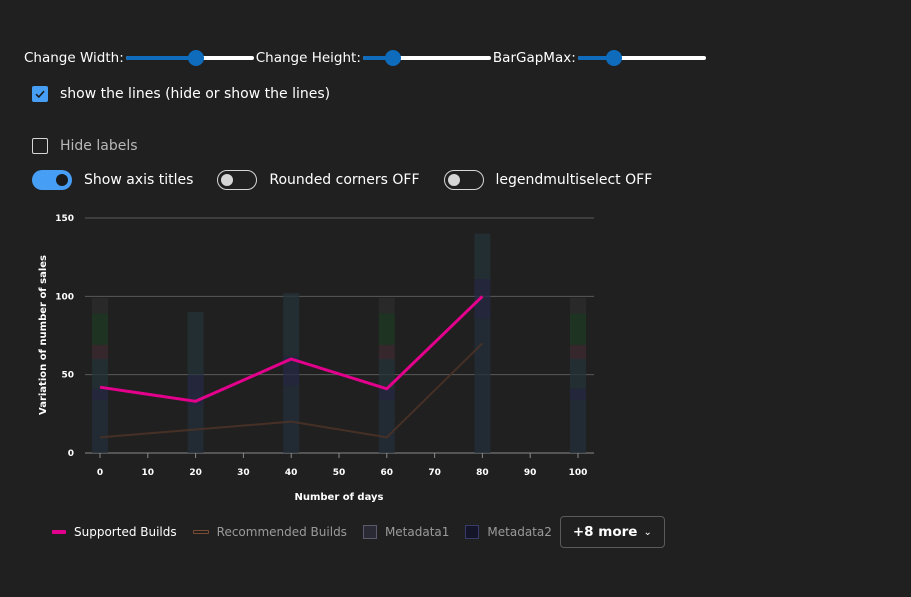 This screenshot has height=597, width=911. I want to click on rounded-corners-toggle, so click(237, 180).